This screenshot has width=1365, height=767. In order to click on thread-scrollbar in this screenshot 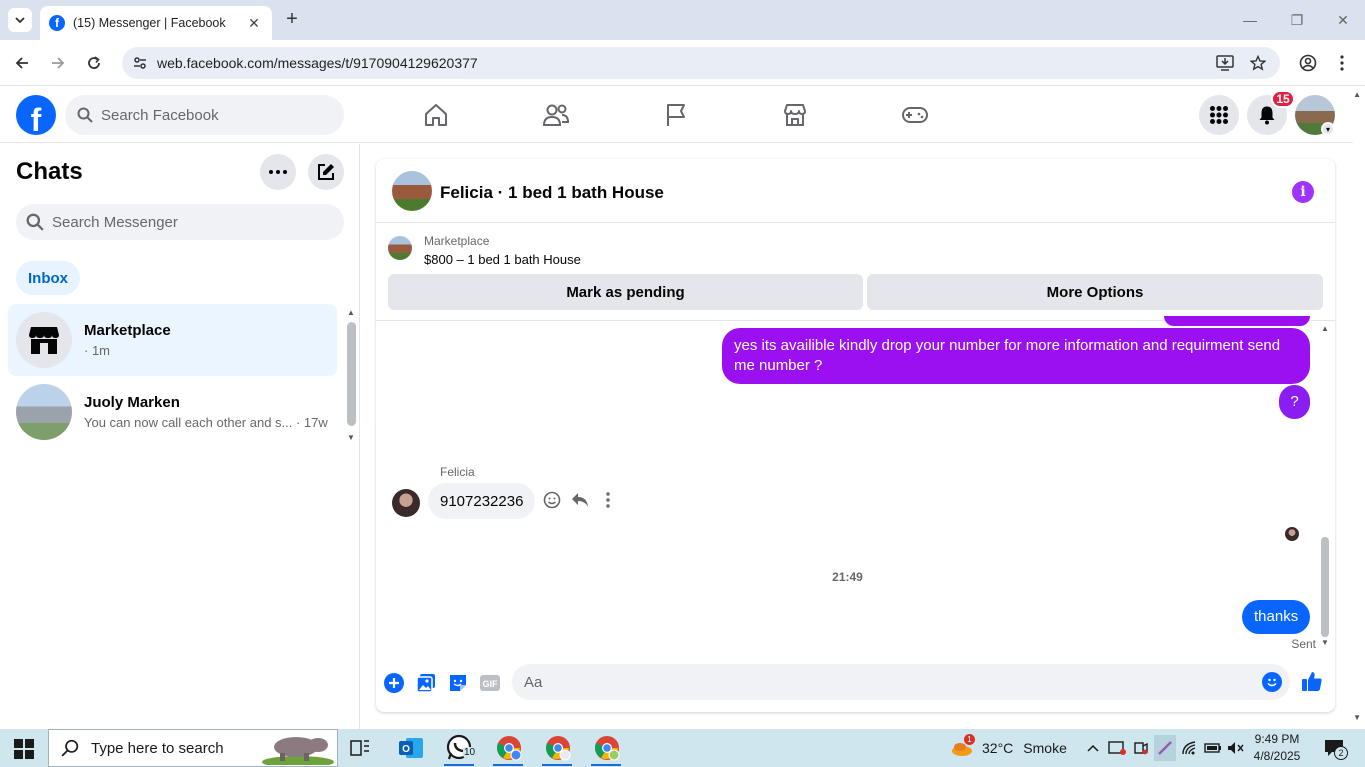, I will do `click(1325, 587)`.